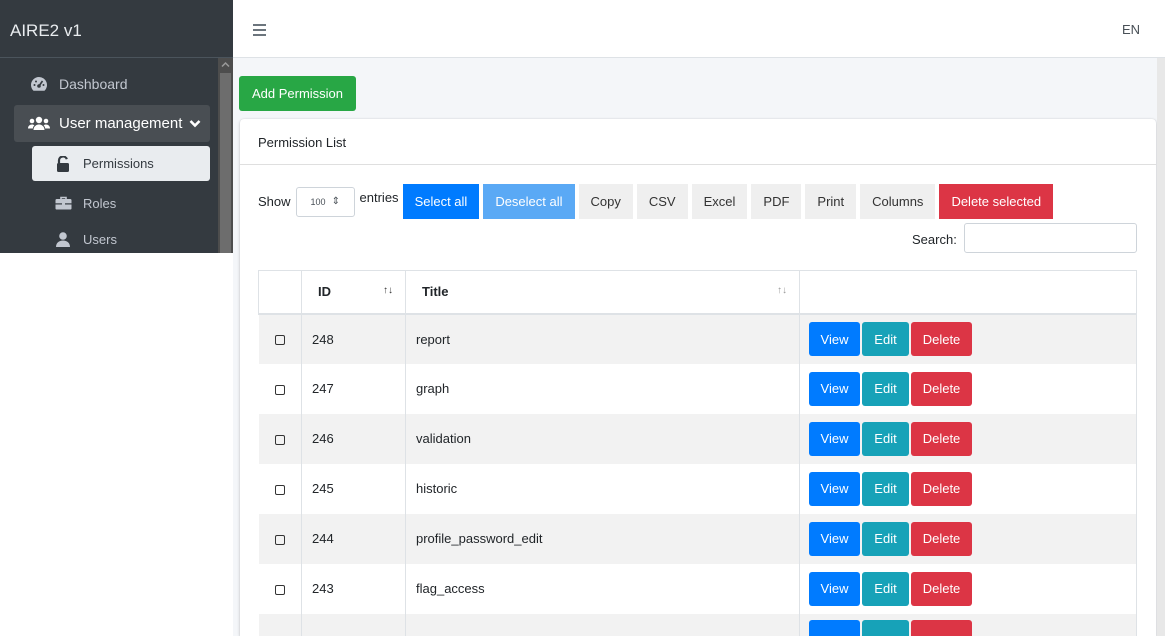  I want to click on column-header-title: Title ↑↓, so click(602, 292).